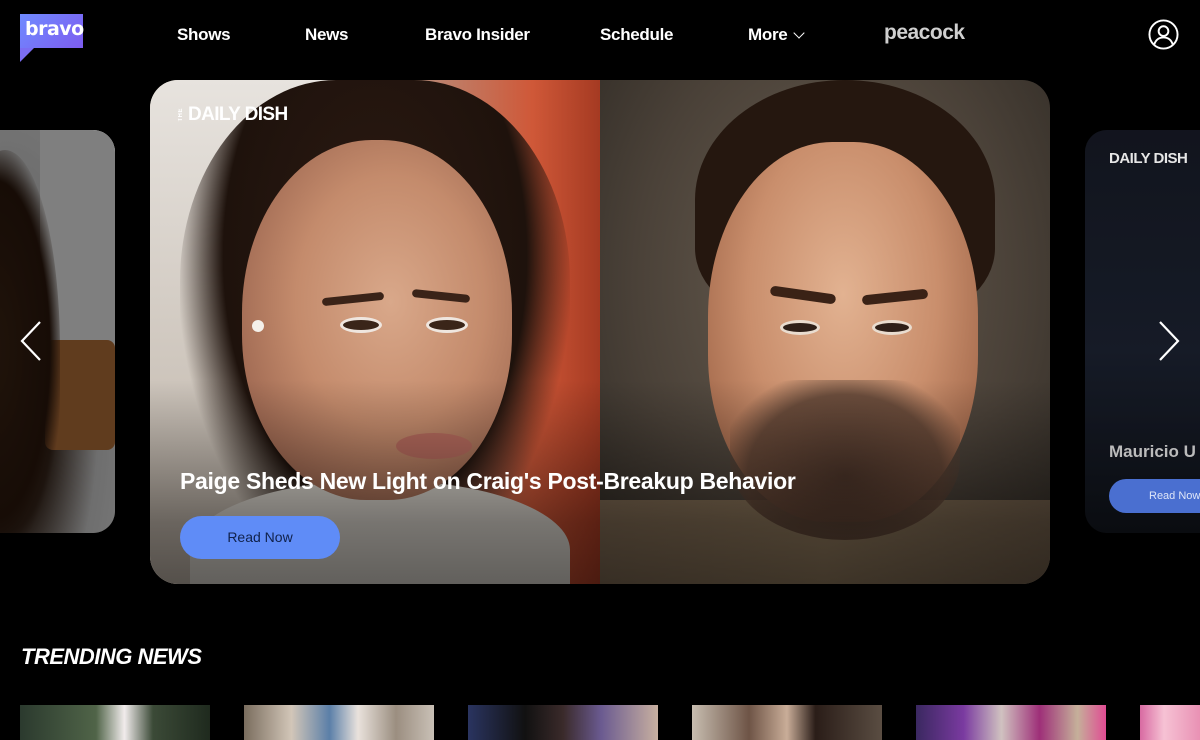 This screenshot has height=740, width=1200. What do you see at coordinates (204, 35) in the screenshot?
I see `nav-shows: Shows` at bounding box center [204, 35].